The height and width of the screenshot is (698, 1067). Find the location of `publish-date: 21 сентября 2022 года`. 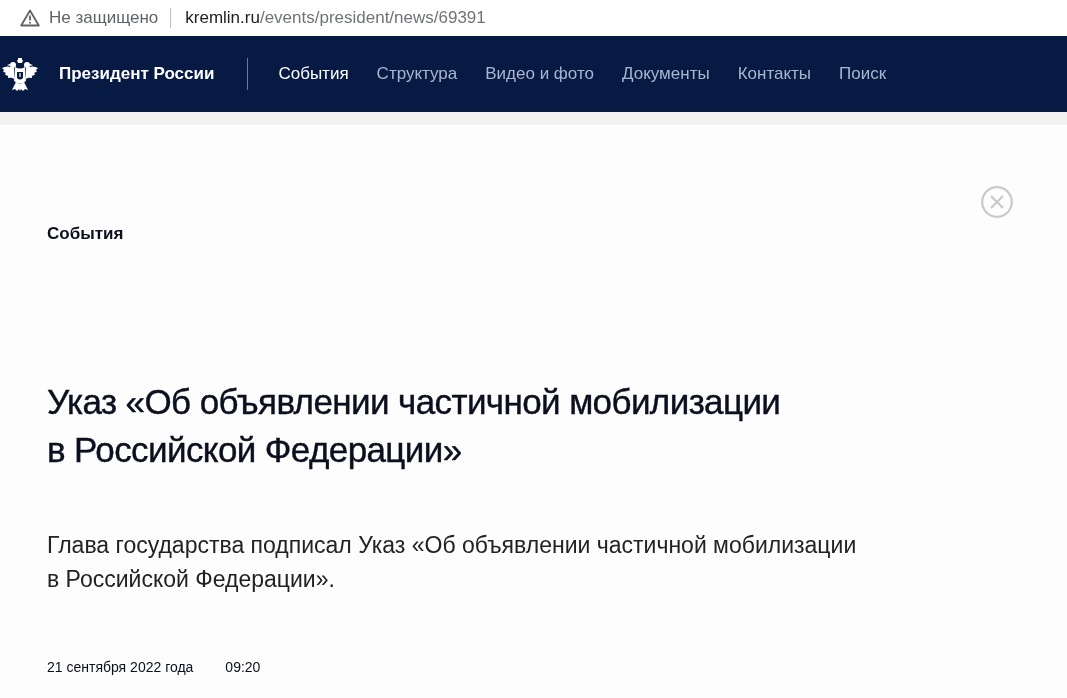

publish-date: 21 сентября 2022 года is located at coordinates (120, 667).